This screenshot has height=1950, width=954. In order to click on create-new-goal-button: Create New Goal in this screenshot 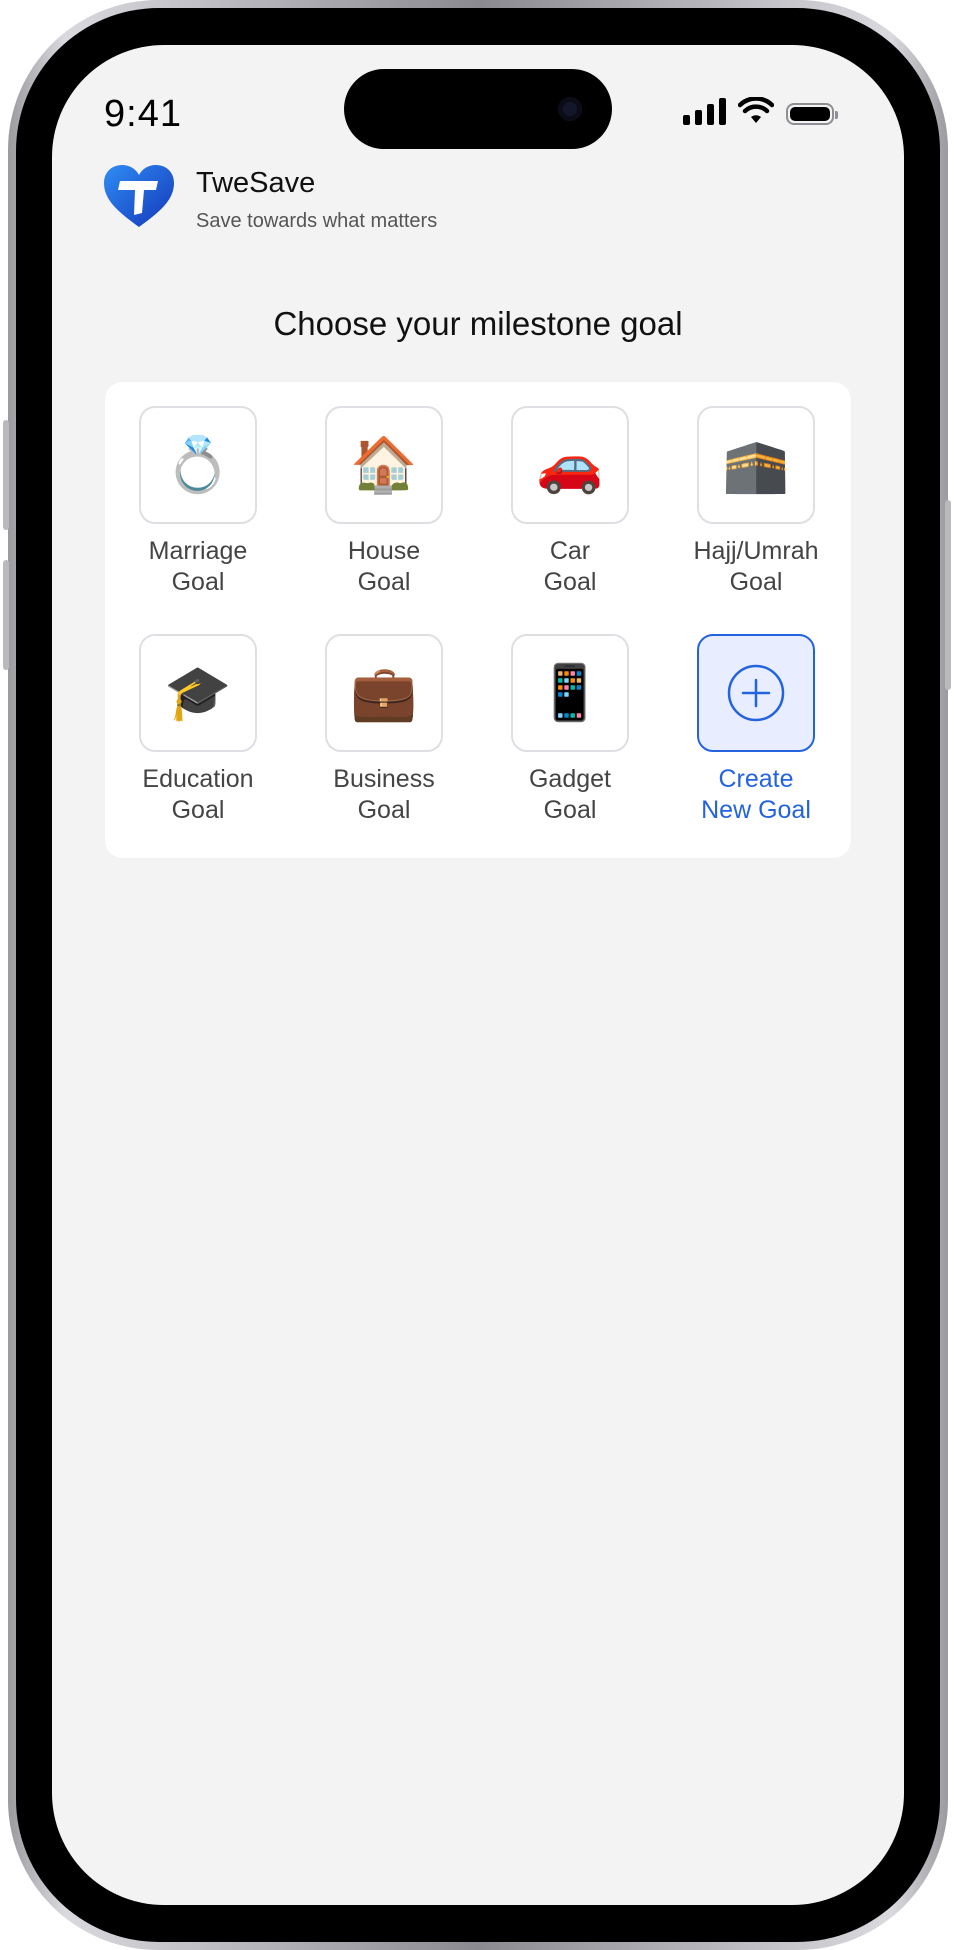, I will do `click(756, 730)`.